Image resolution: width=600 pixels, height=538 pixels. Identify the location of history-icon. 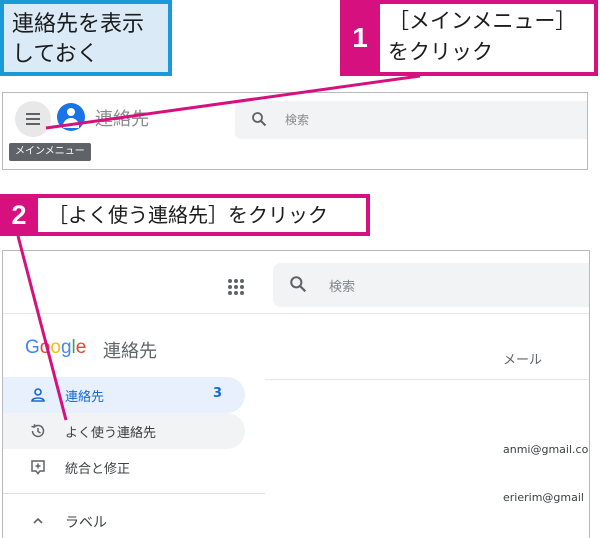
(38, 431).